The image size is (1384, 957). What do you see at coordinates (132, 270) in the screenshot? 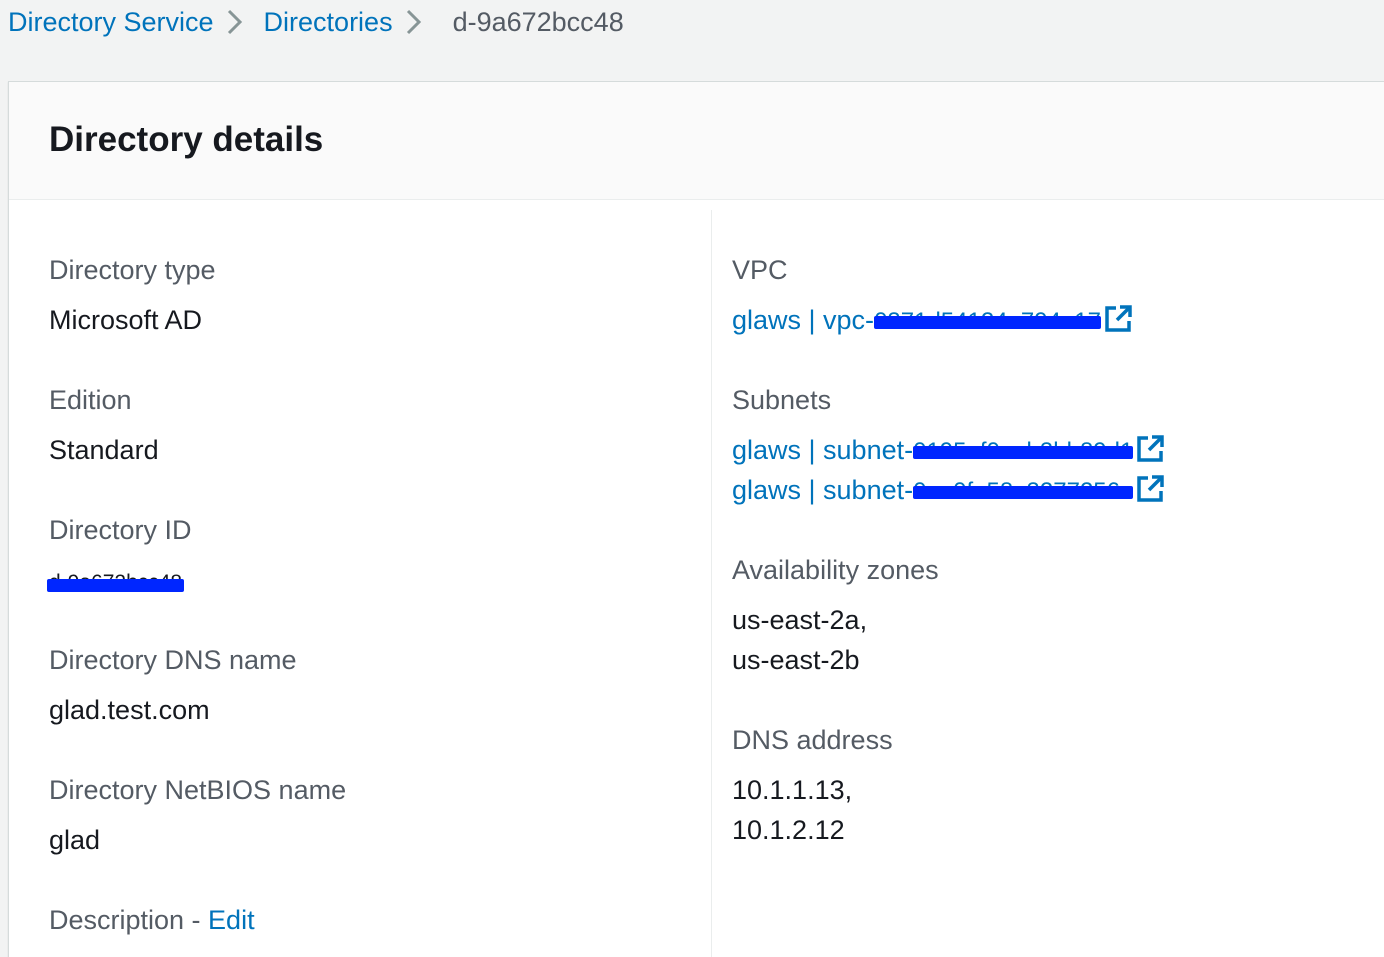
I see `directory-type-label: Directory type` at bounding box center [132, 270].